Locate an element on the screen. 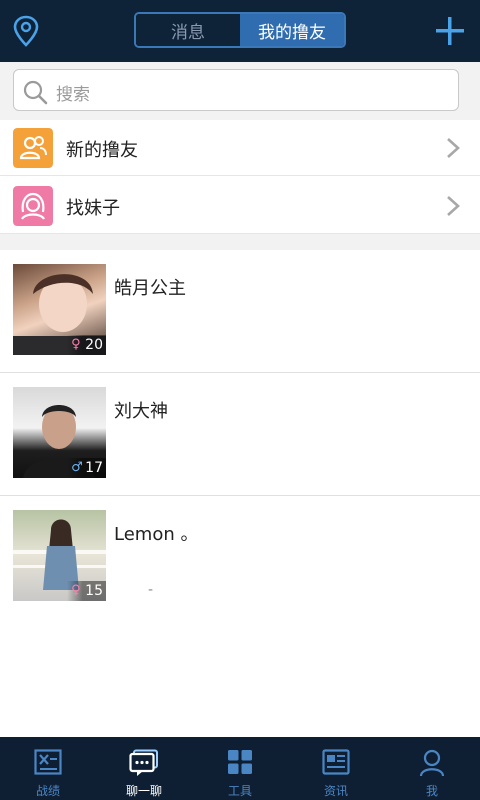 This screenshot has height=800, width=480. entry-find-girls: 找妹子 is located at coordinates (240, 206).